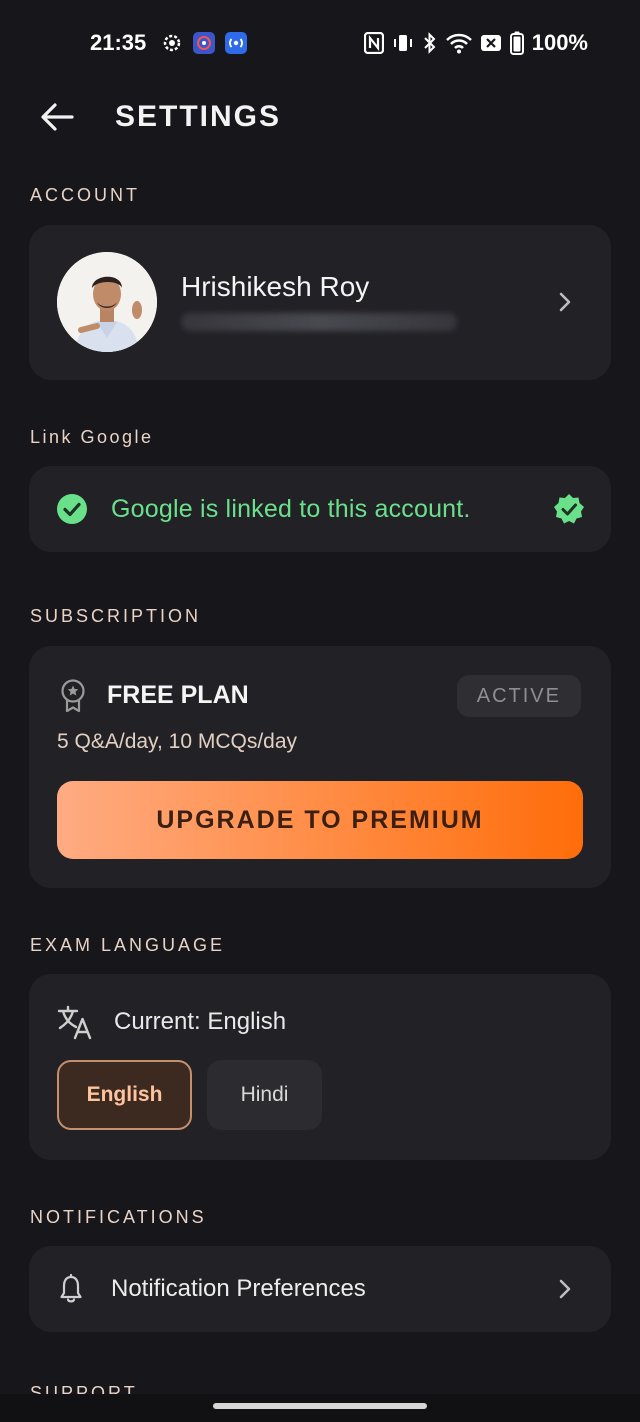 The height and width of the screenshot is (1422, 640). What do you see at coordinates (559, 42) in the screenshot?
I see `battery-percentage: 100%` at bounding box center [559, 42].